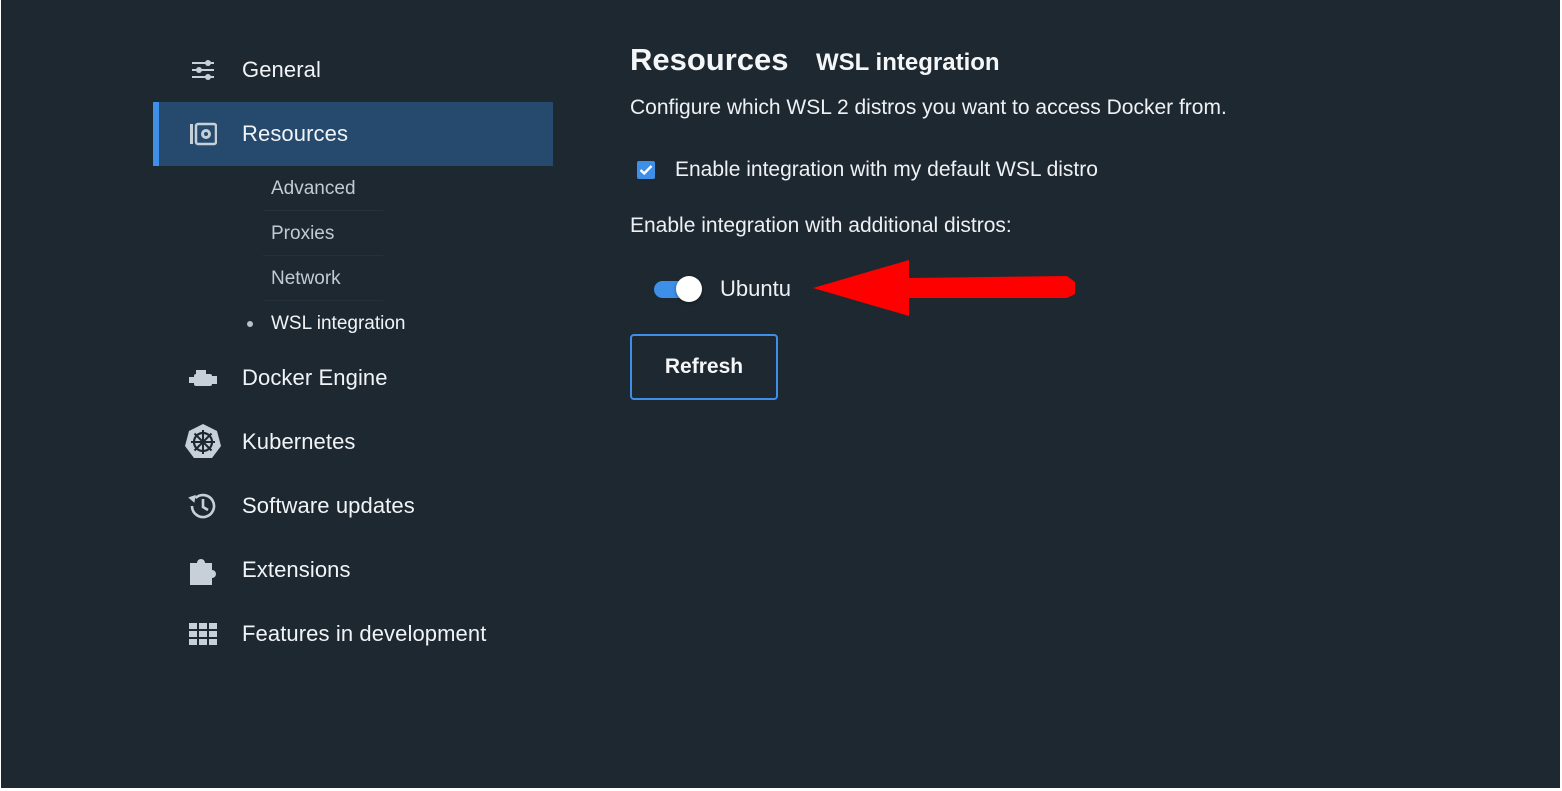 The image size is (1562, 791). Describe the element at coordinates (295, 133) in the screenshot. I see `sidebar-item-label: Resources` at that location.